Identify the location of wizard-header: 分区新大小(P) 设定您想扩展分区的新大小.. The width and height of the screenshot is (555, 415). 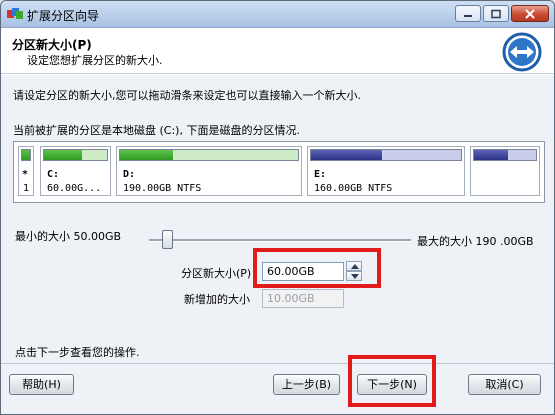
(277, 51).